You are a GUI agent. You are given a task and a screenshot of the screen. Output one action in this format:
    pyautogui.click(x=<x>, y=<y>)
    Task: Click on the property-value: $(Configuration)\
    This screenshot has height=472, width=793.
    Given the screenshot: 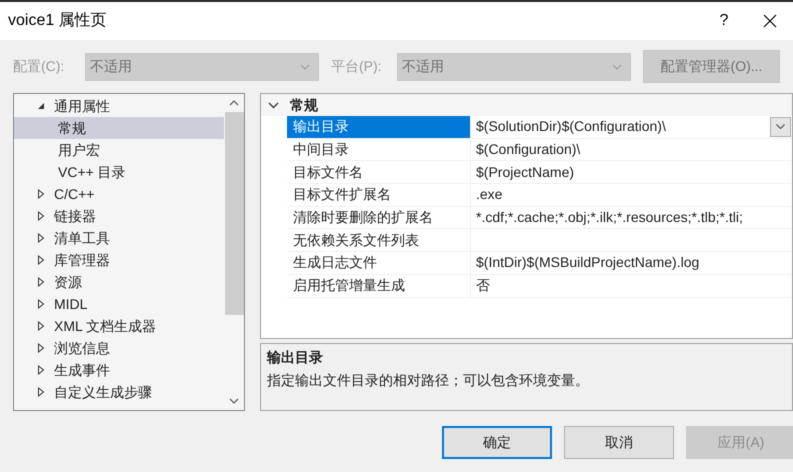 What is the action you would take?
    pyautogui.click(x=634, y=149)
    